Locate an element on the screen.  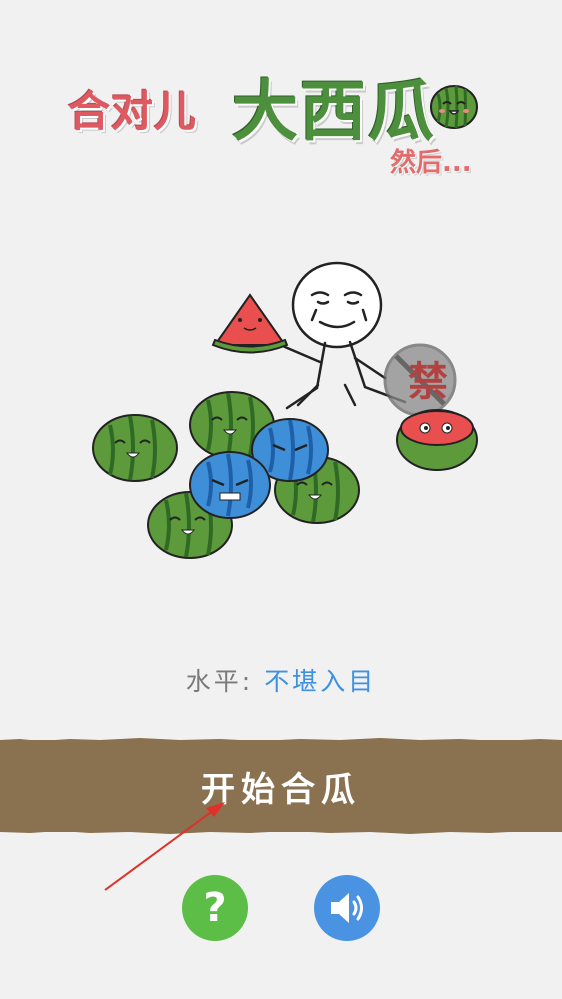
blue-watermelon-icon is located at coordinates (230, 485).